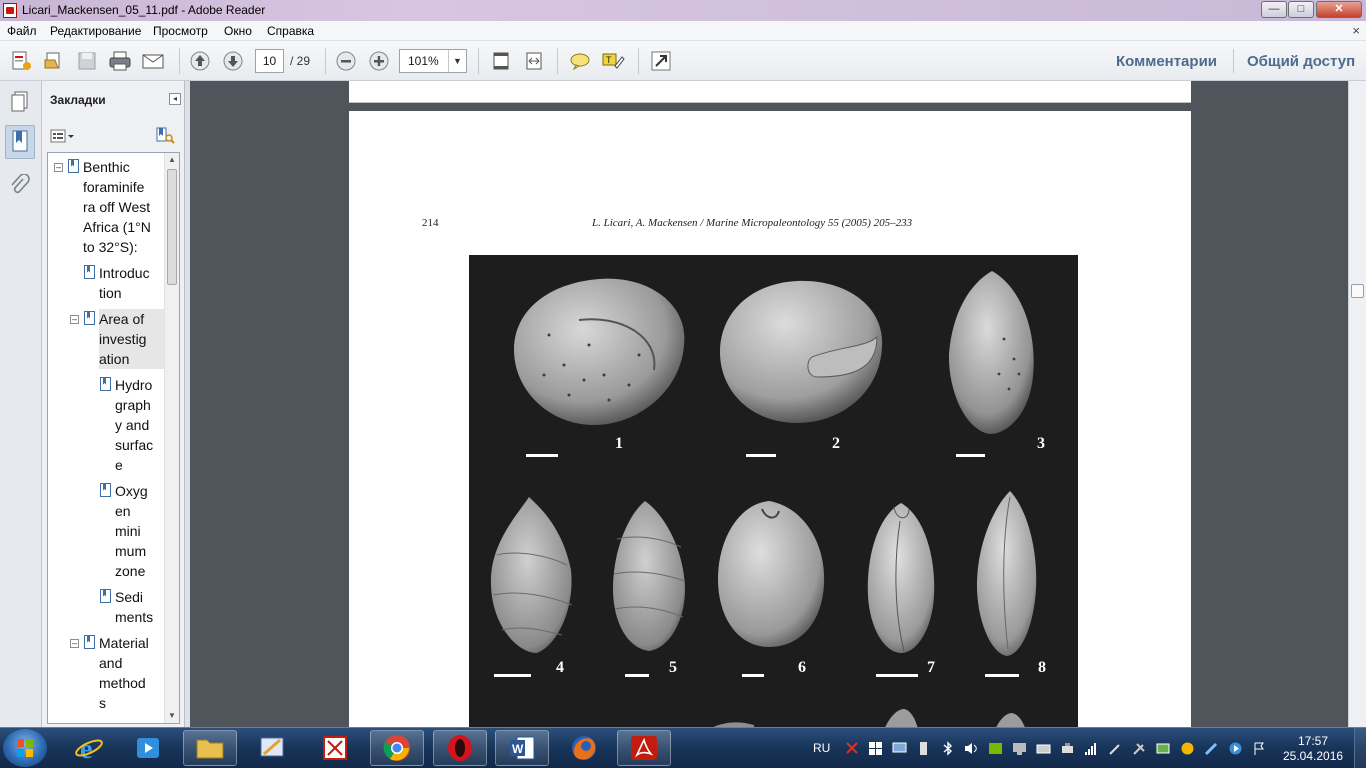 Image resolution: width=1366 pixels, height=768 pixels. What do you see at coordinates (273, 748) in the screenshot?
I see `taskbar-paint` at bounding box center [273, 748].